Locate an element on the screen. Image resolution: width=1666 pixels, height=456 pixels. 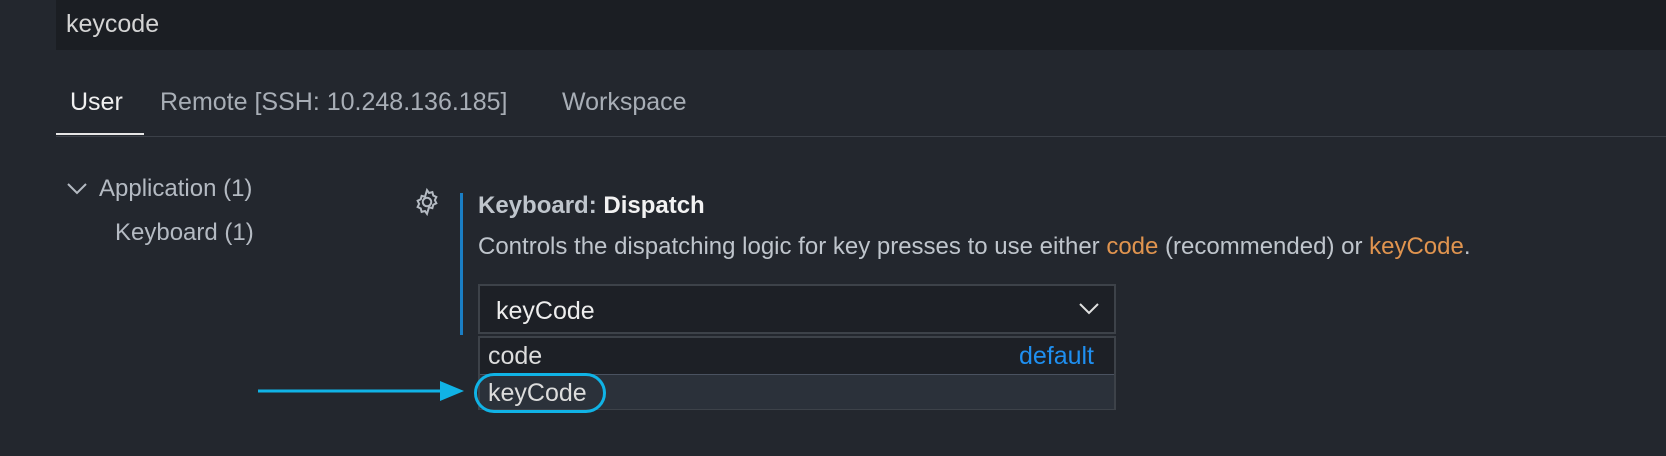
dispatch-select: keyCode is located at coordinates (797, 309).